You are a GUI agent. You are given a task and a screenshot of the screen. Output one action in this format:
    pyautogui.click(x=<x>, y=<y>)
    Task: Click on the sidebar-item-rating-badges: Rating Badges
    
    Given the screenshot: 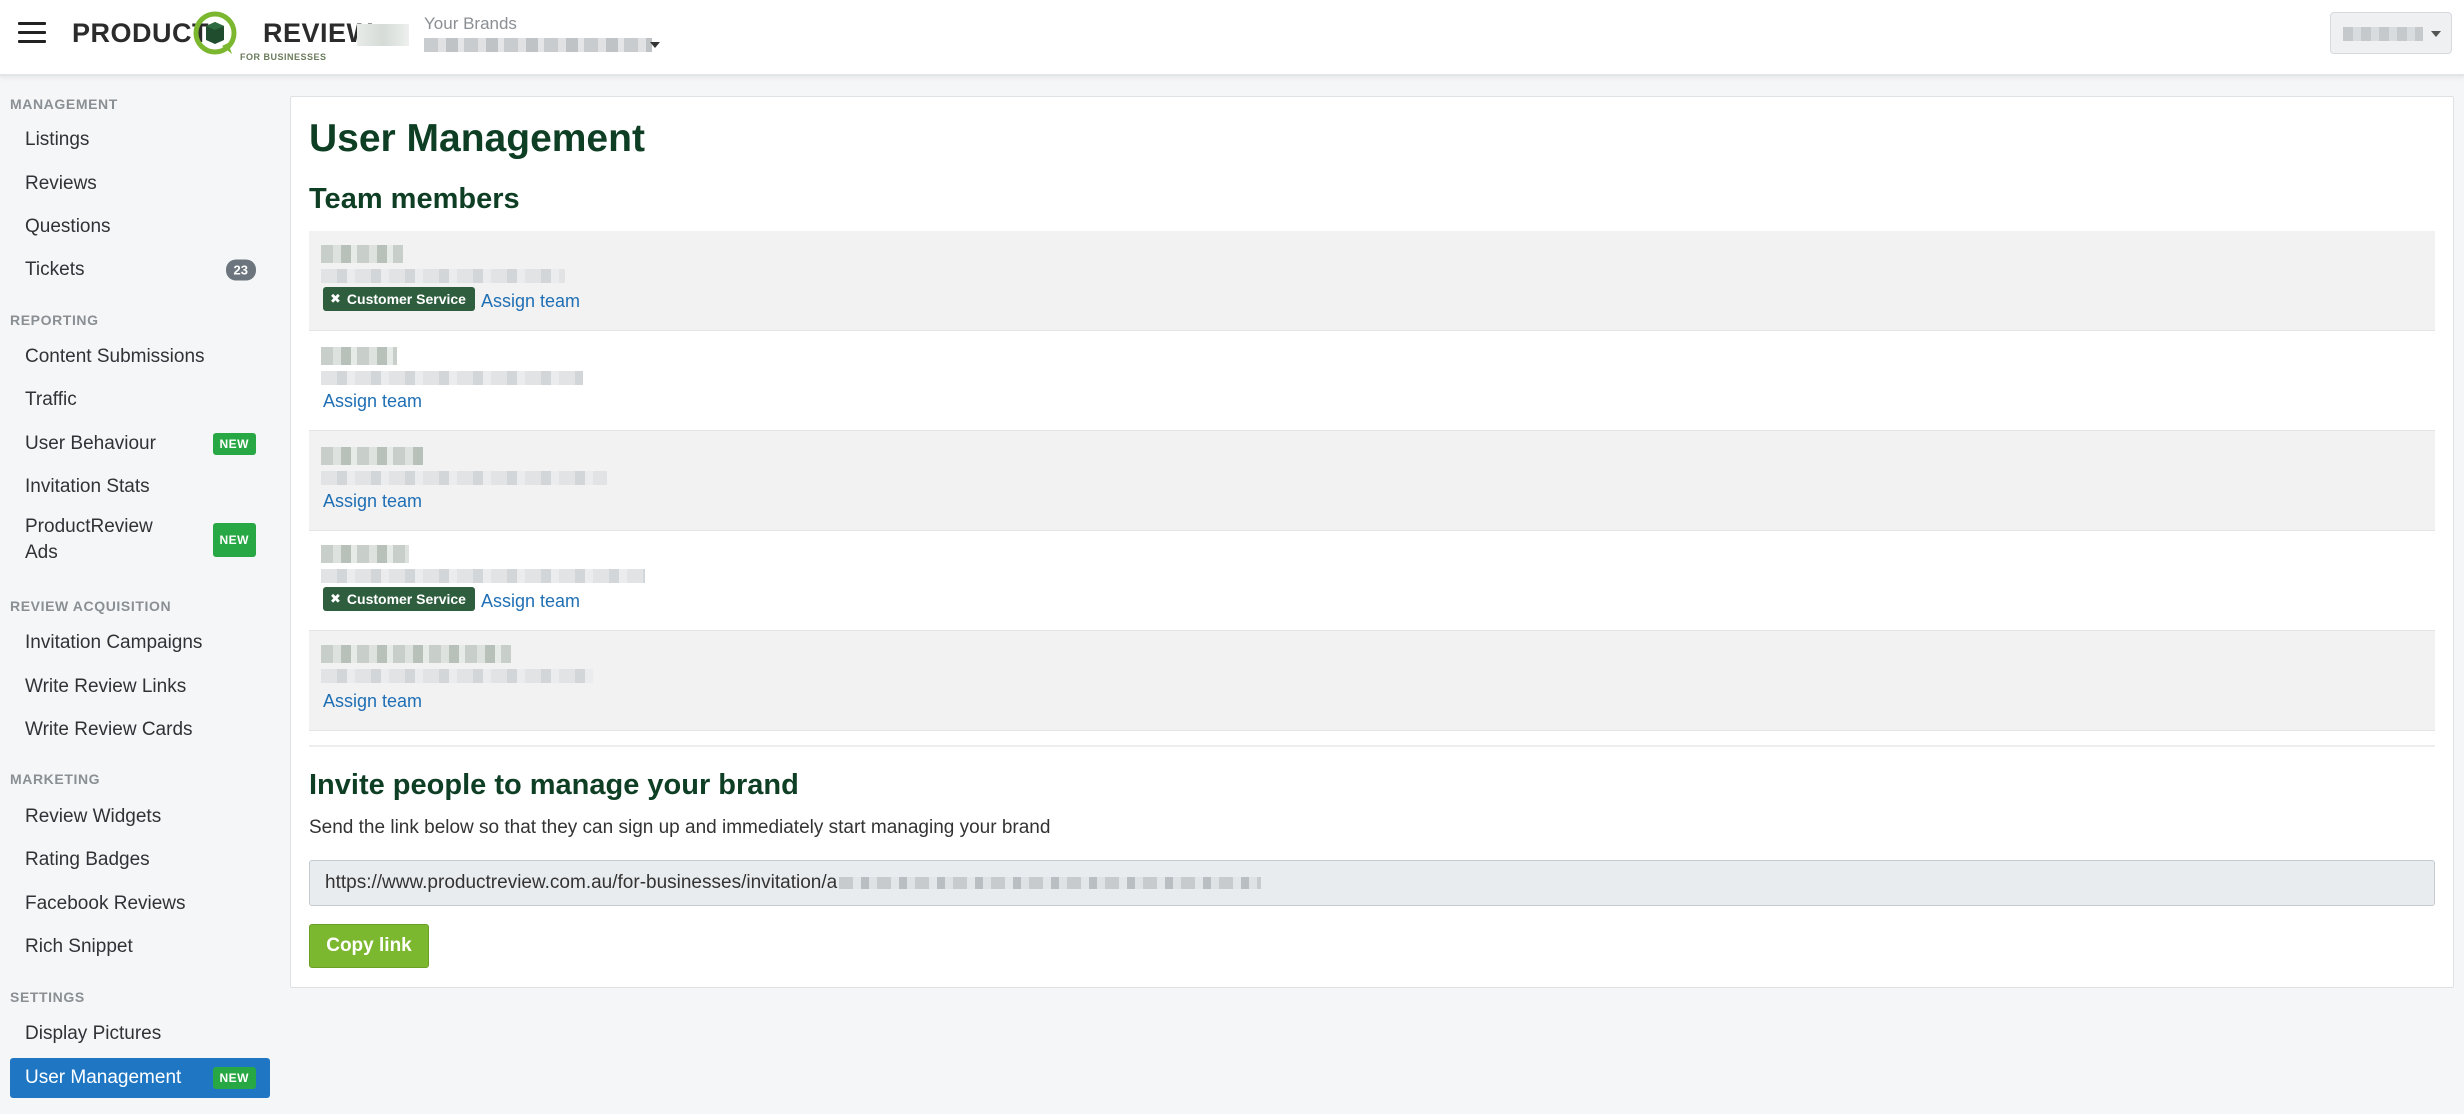 What is the action you would take?
    pyautogui.click(x=140, y=860)
    